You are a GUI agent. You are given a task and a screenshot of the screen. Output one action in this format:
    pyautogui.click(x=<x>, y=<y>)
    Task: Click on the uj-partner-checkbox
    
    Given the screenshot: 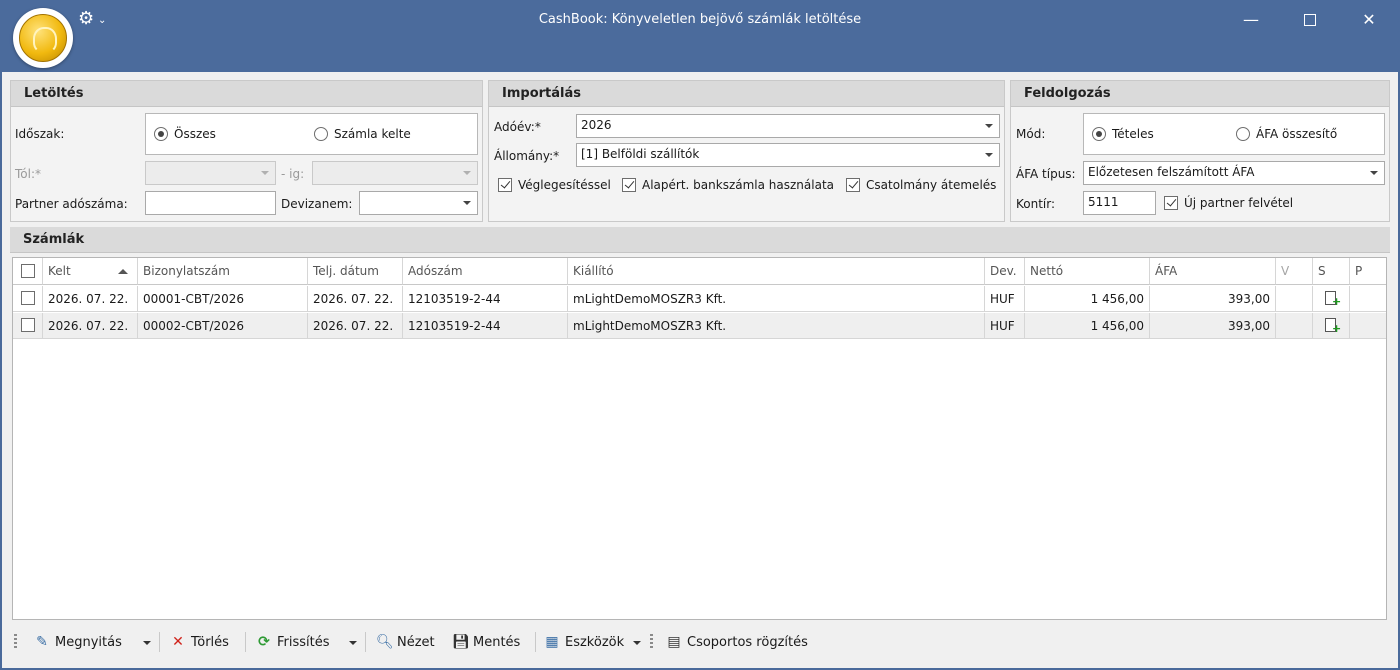 What is the action you would take?
    pyautogui.click(x=1171, y=203)
    